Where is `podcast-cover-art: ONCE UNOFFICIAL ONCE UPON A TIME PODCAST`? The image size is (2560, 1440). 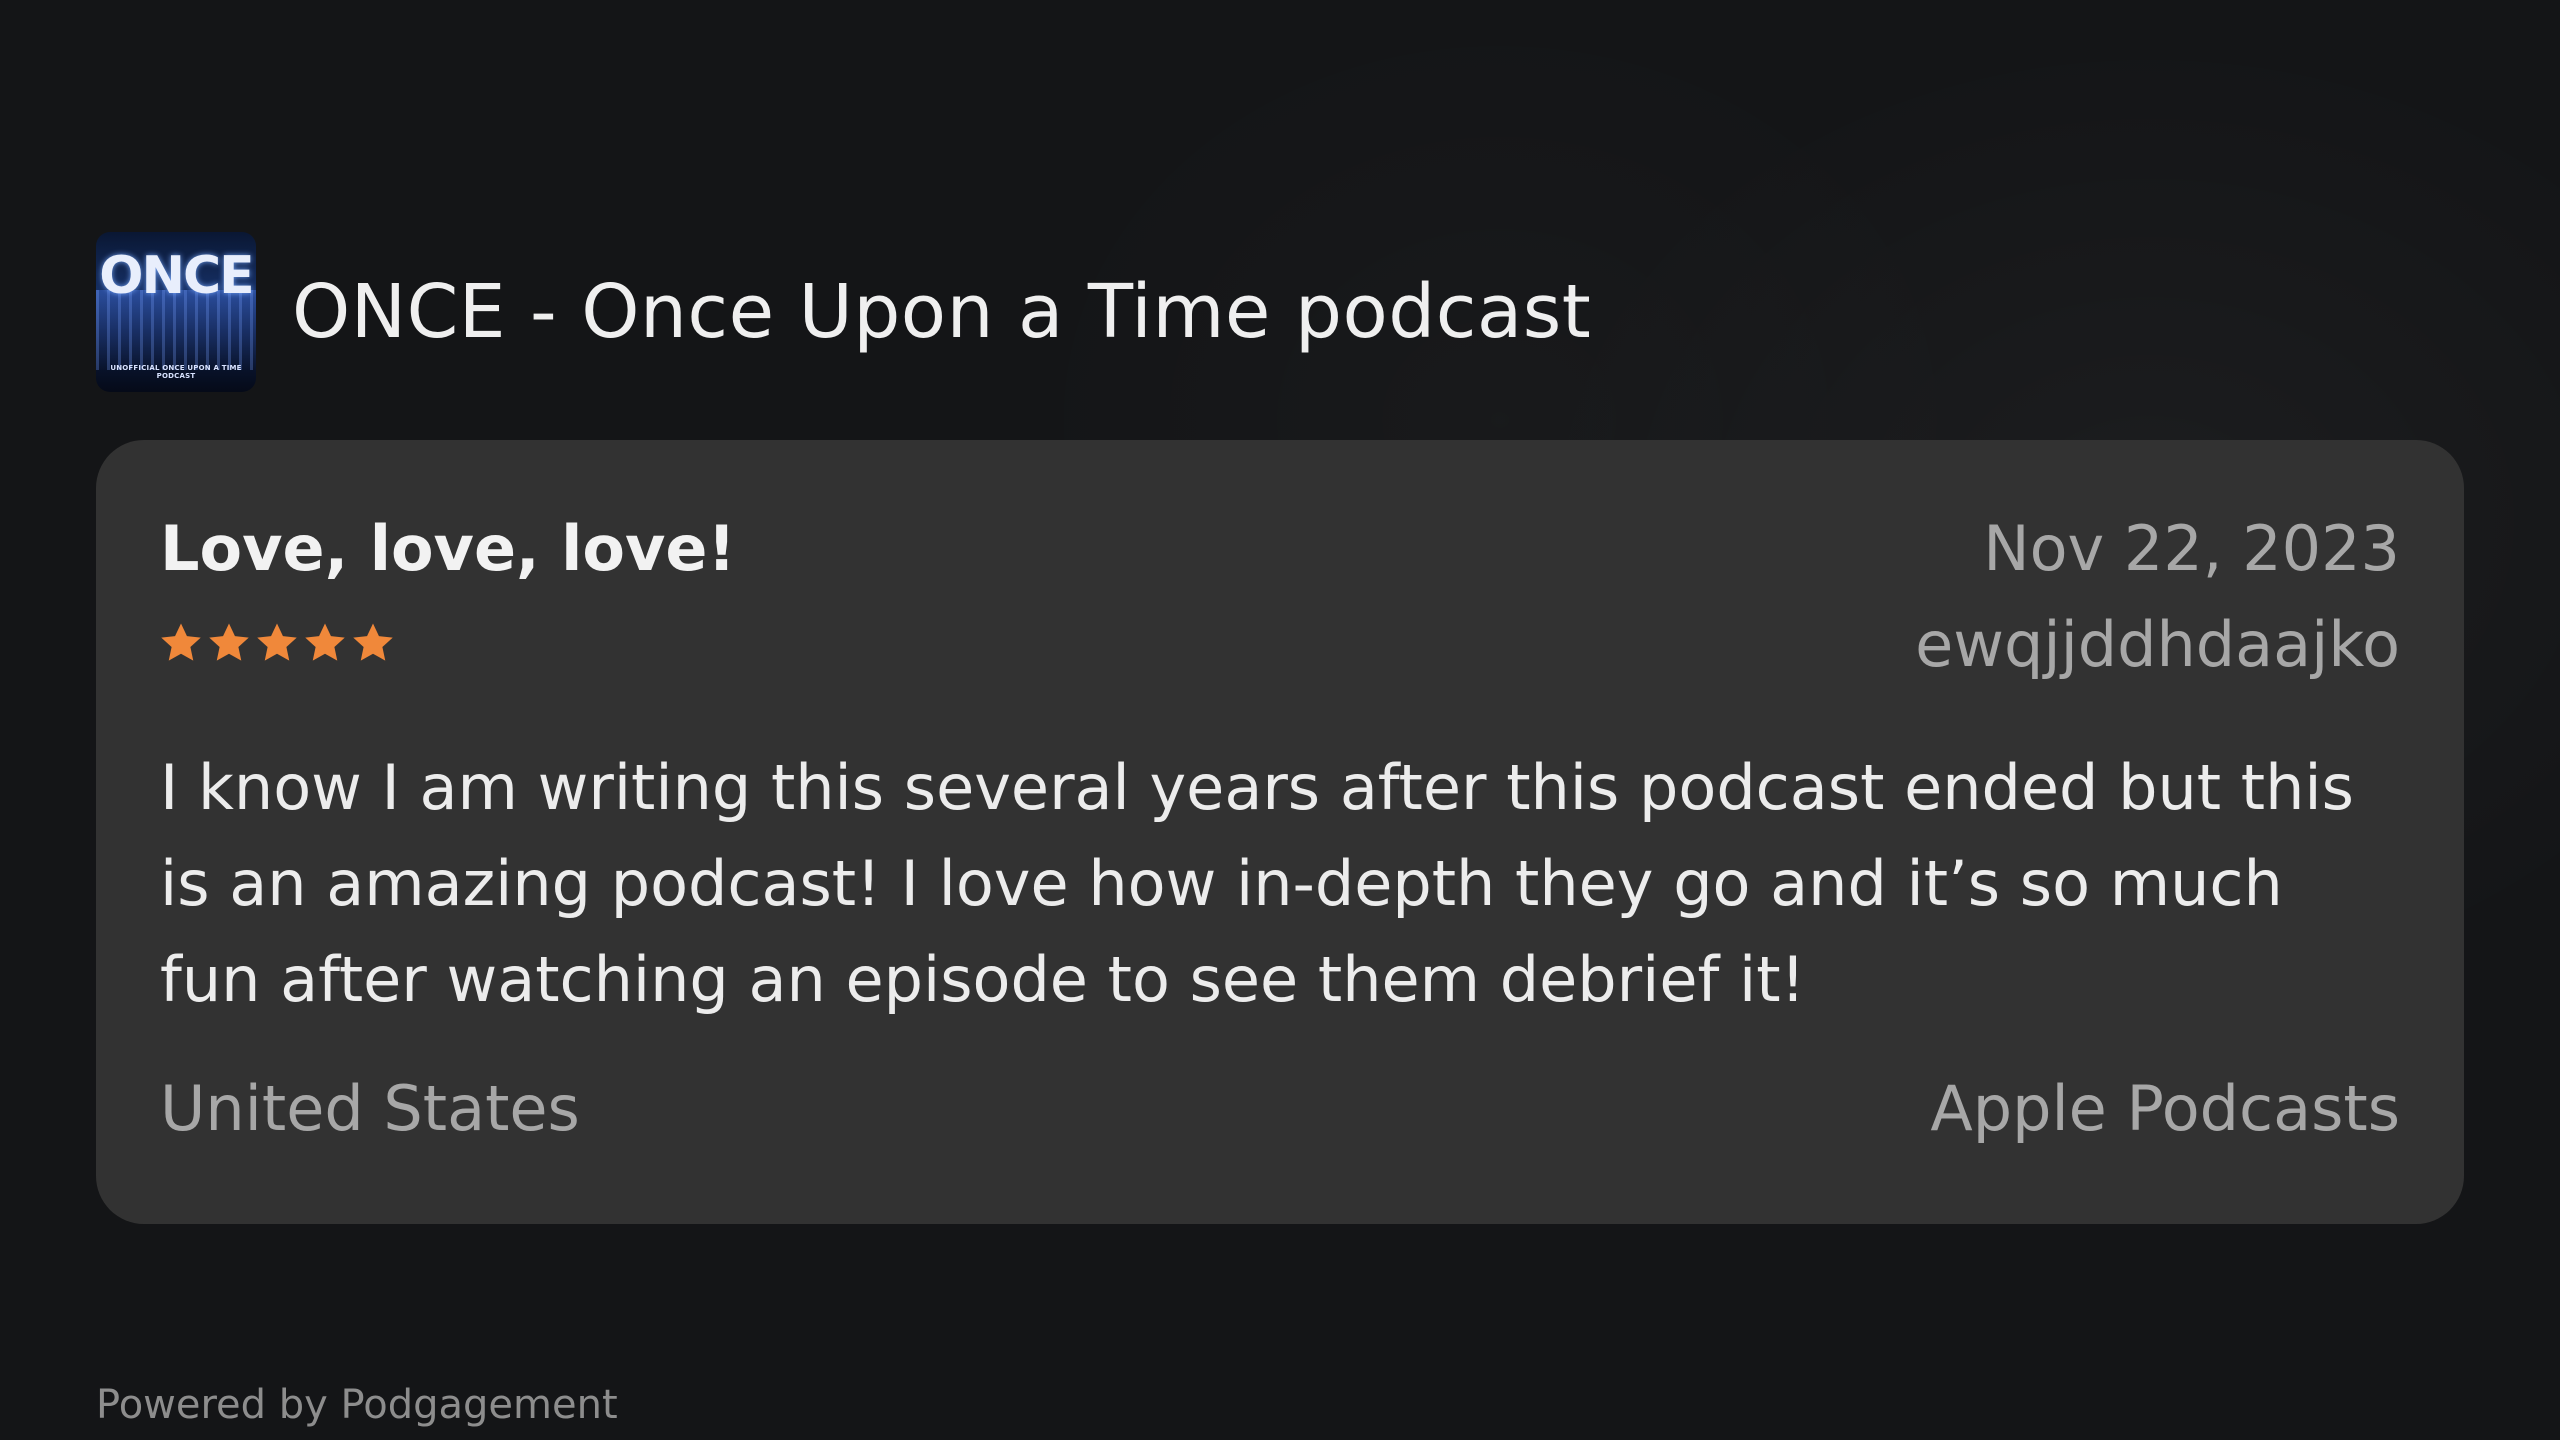 podcast-cover-art: ONCE UNOFFICIAL ONCE UPON A TIME PODCAST is located at coordinates (176, 312).